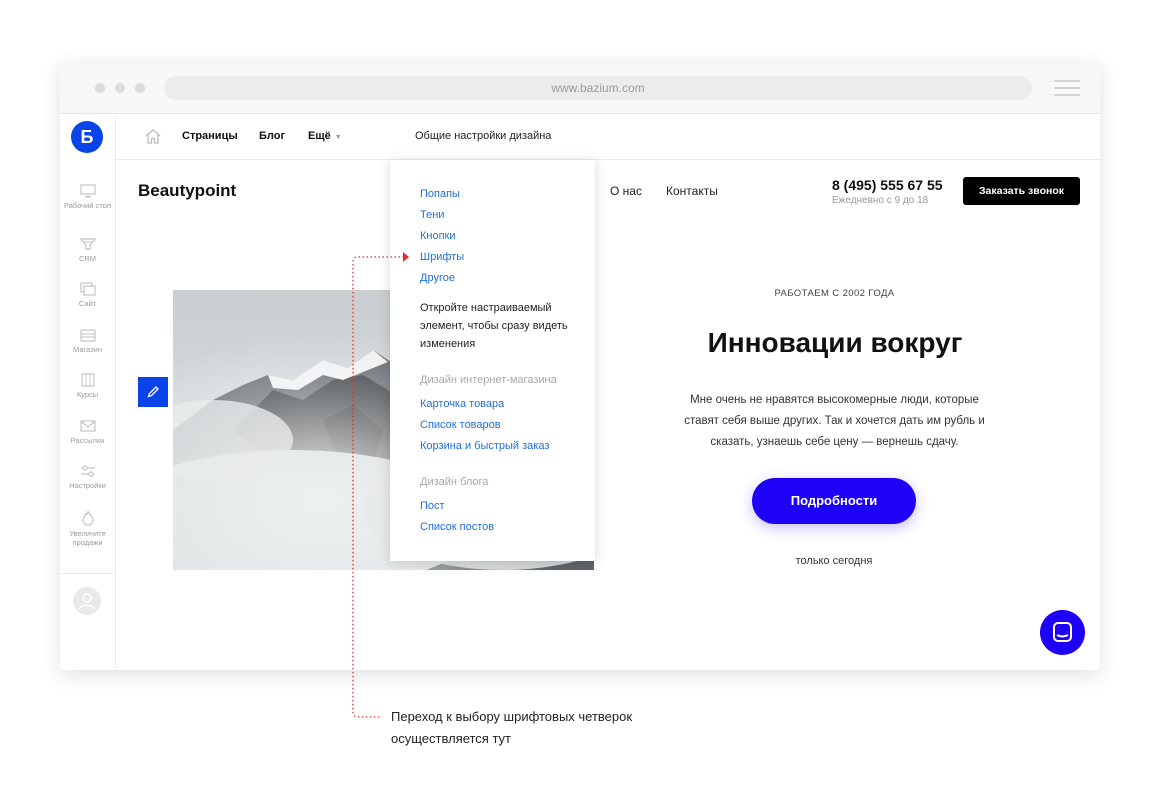 Image resolution: width=1160 pixels, height=786 pixels. Describe the element at coordinates (87, 335) in the screenshot. I see `shop-icon` at that location.